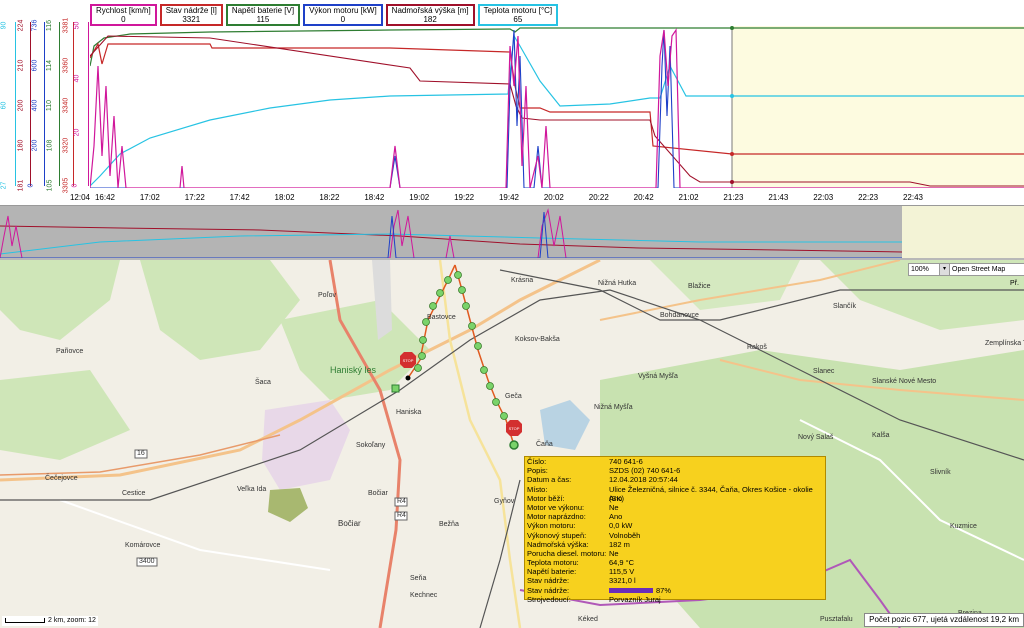  What do you see at coordinates (556, 507) in the screenshot?
I see `info-key: Motor ve výkonu:` at bounding box center [556, 507].